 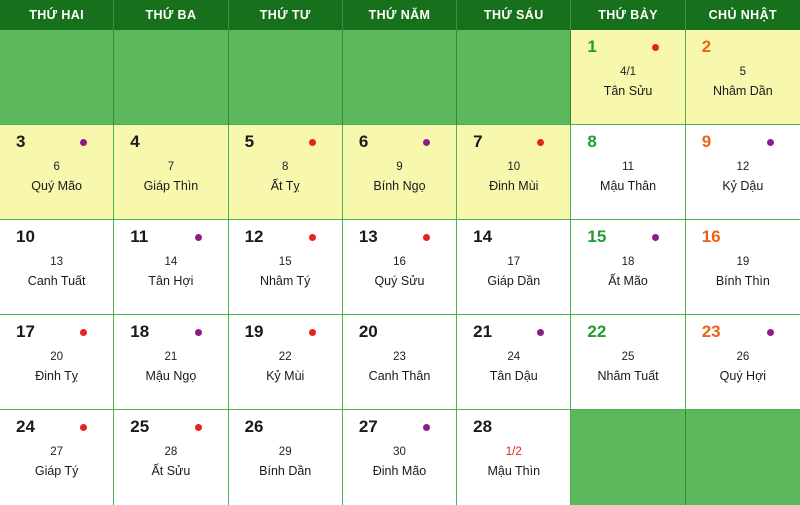 I want to click on calendar-day-cell: 20 23 Canh Thân, so click(x=400, y=362).